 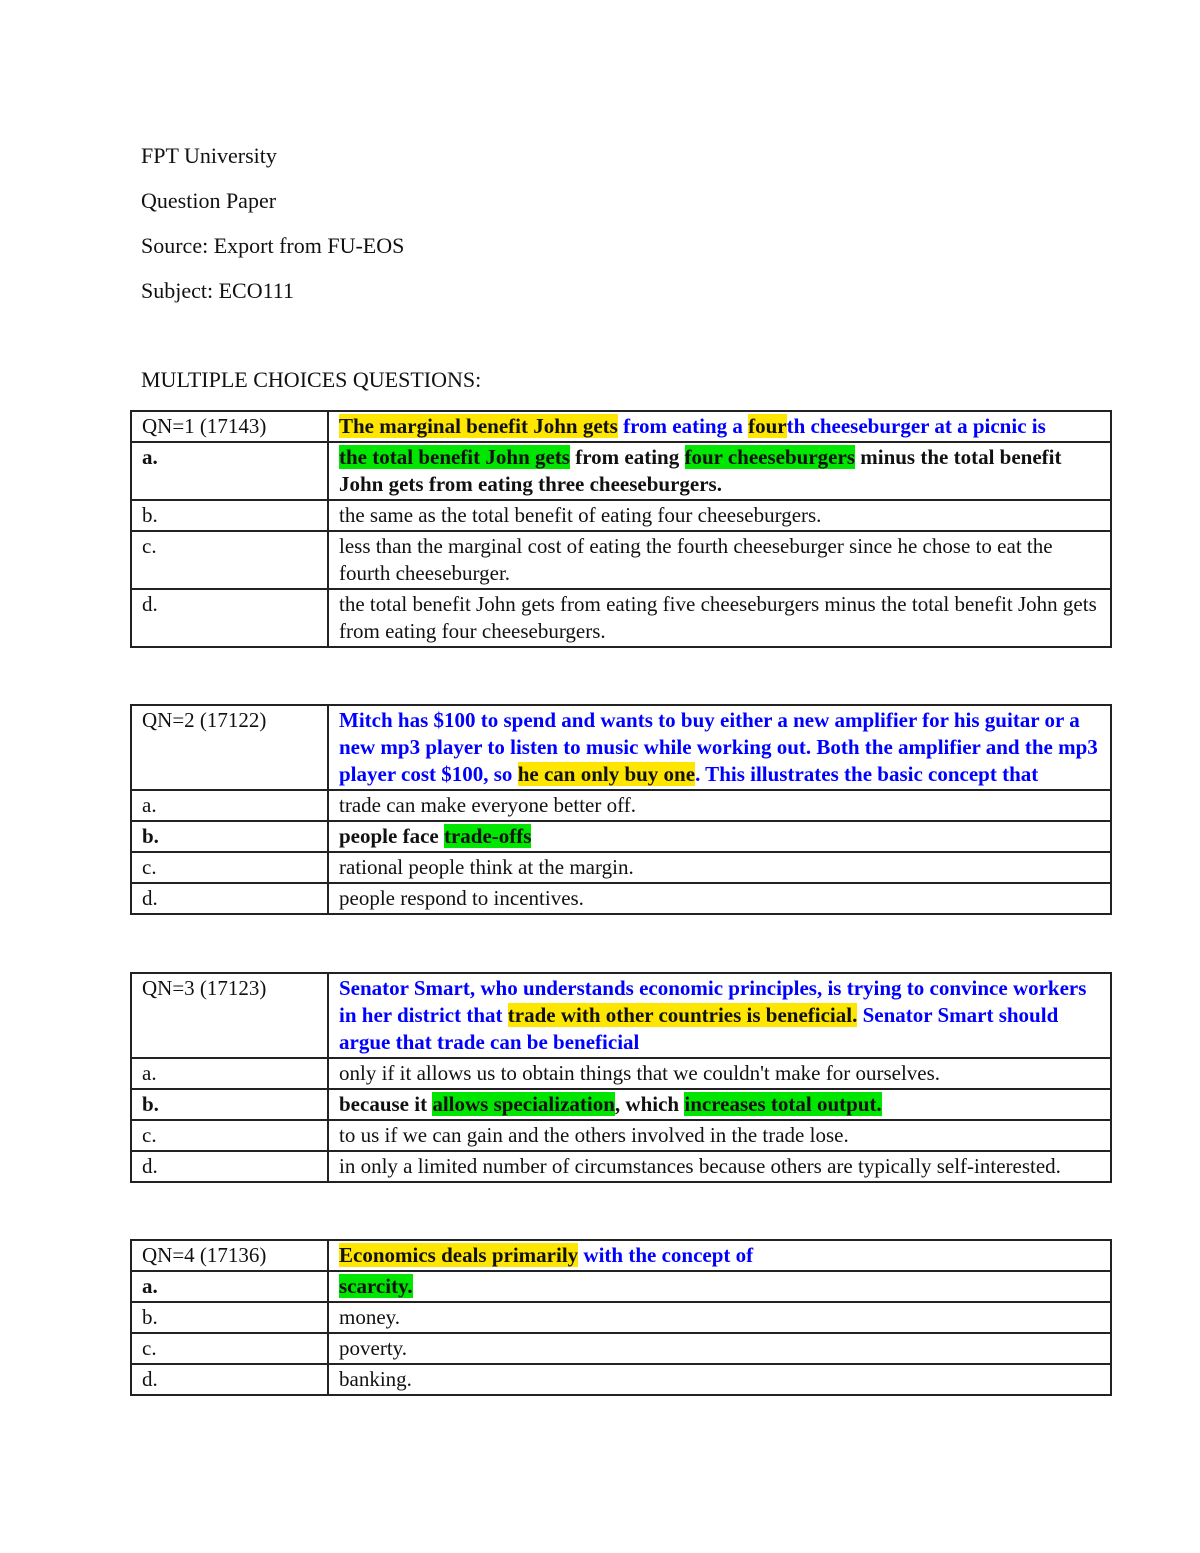 I want to click on text-run: because it, so click(x=386, y=1104).